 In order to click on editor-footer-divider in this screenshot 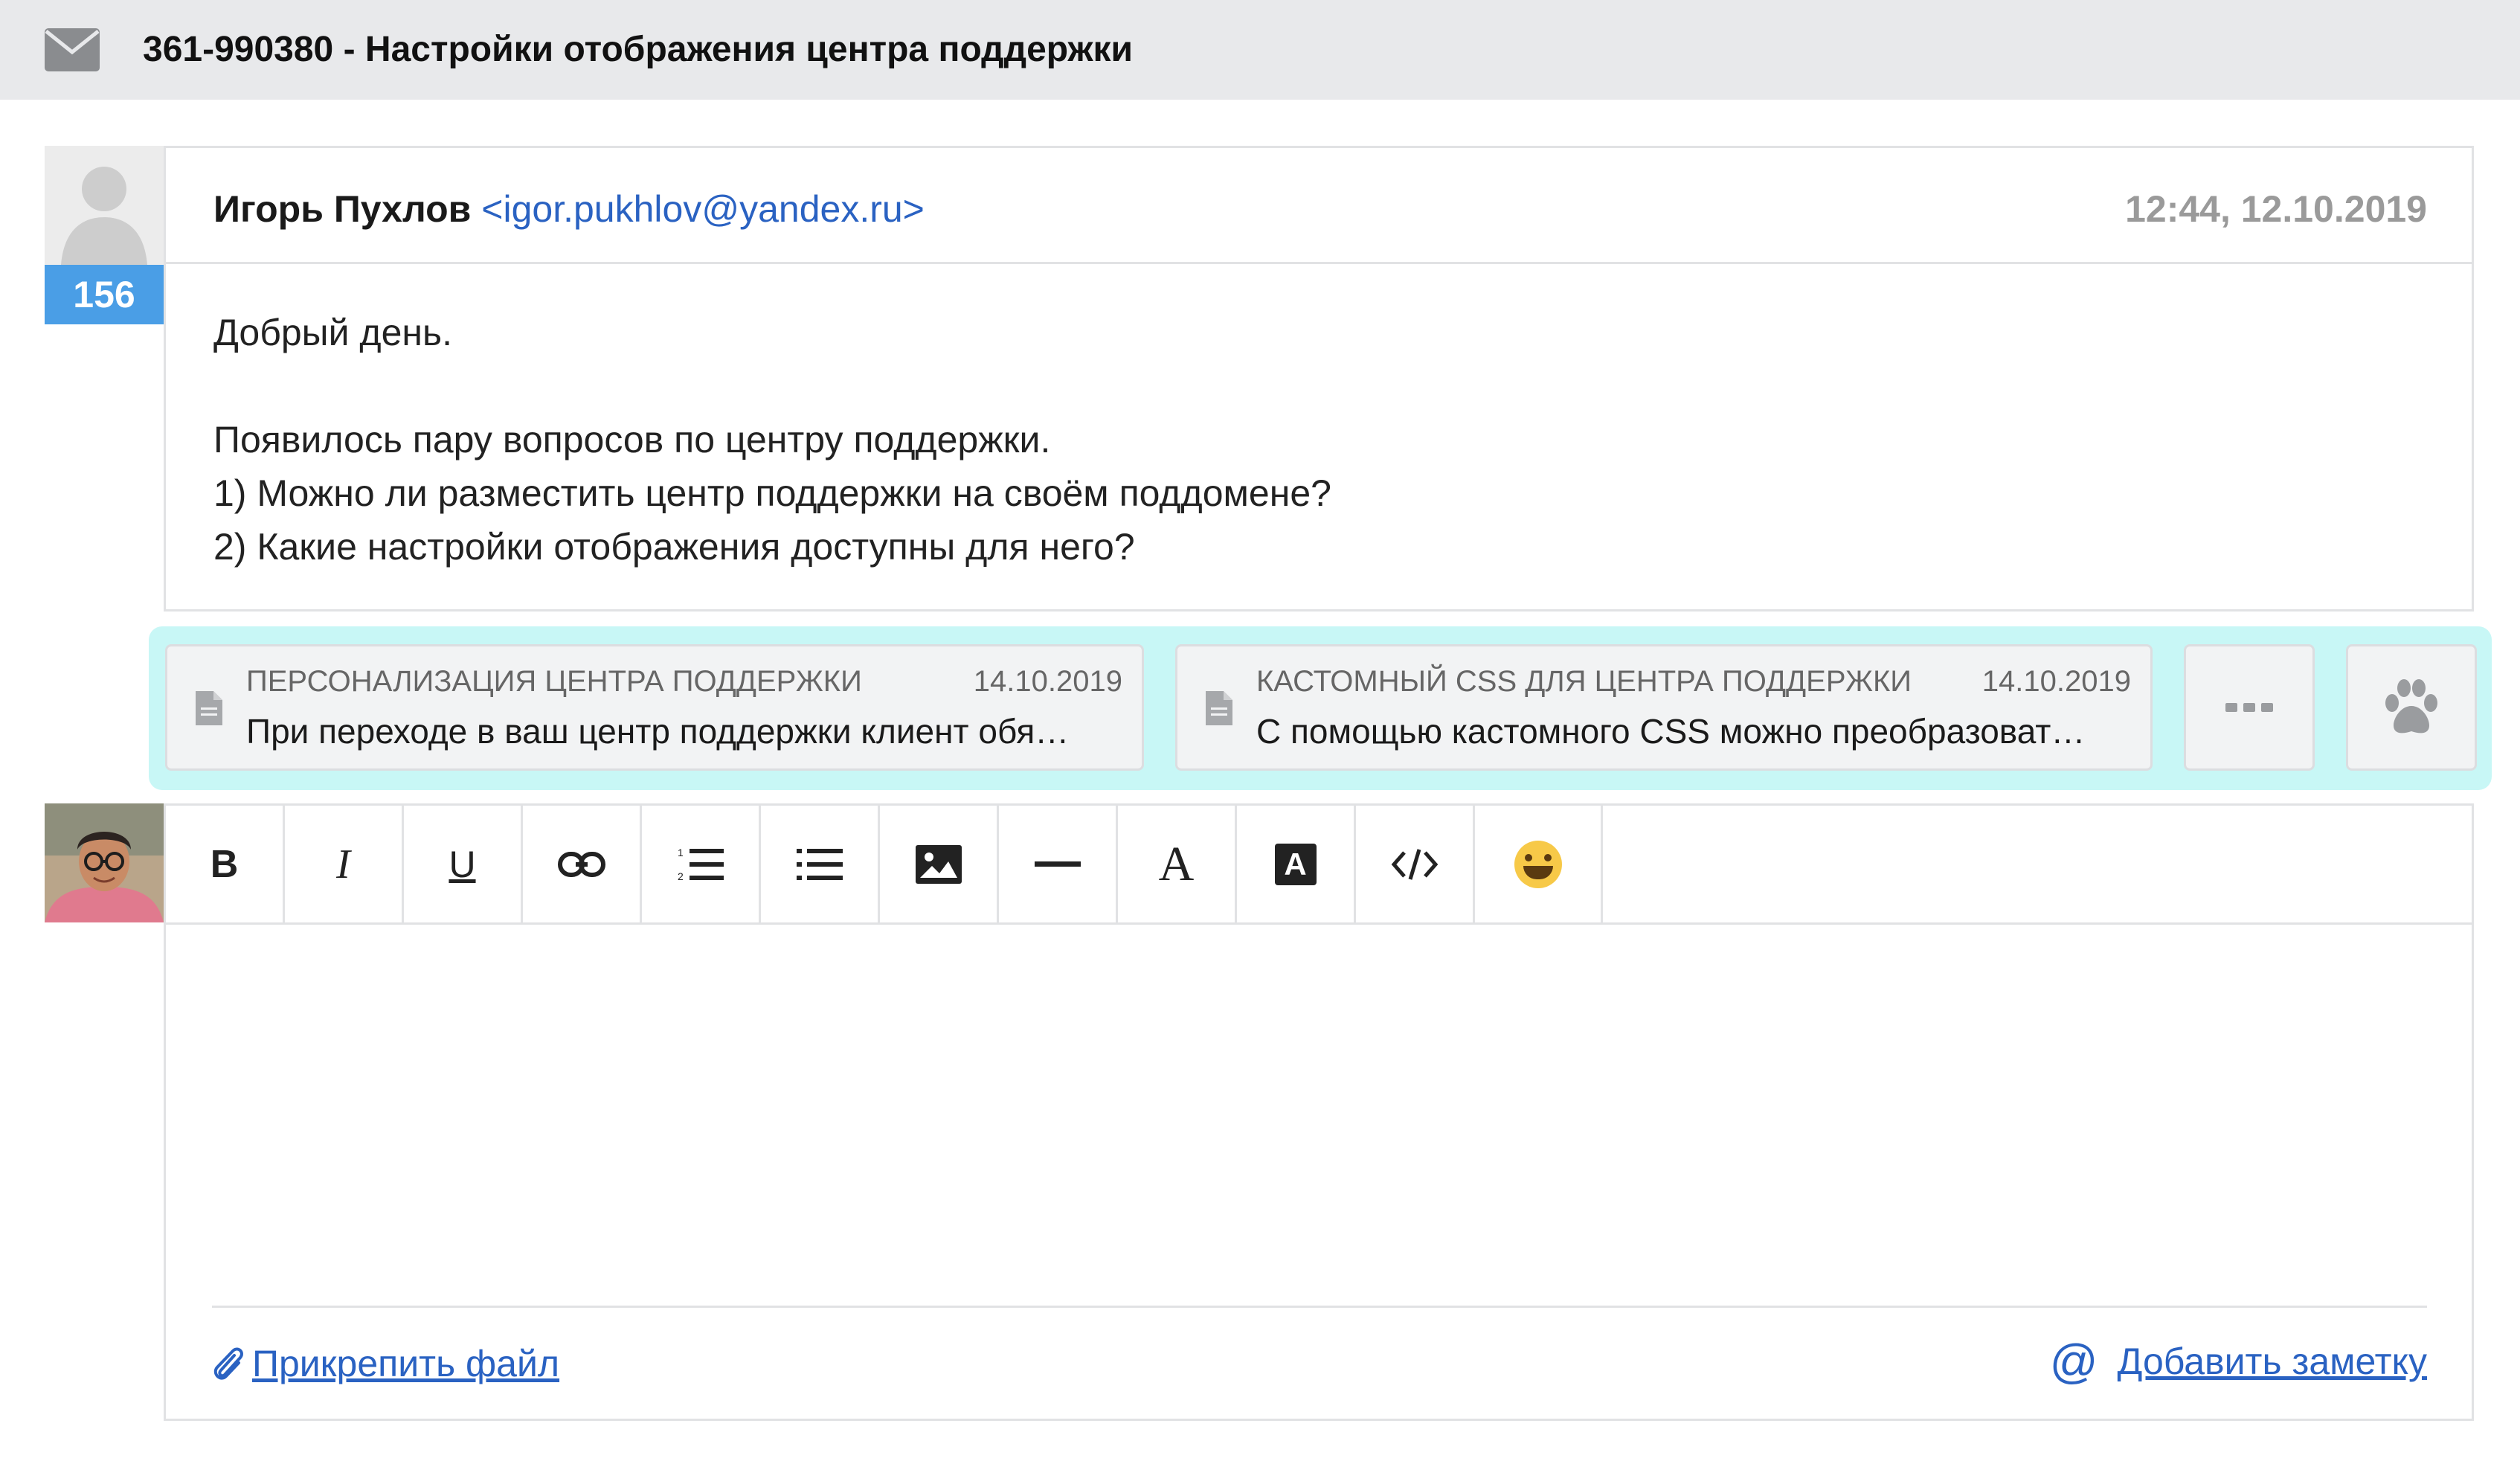, I will do `click(1319, 1307)`.